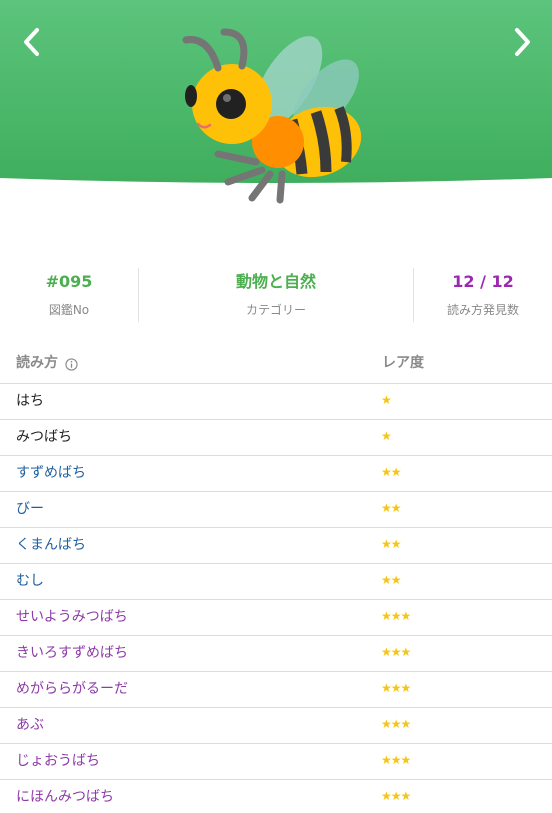 The height and width of the screenshot is (813, 552). What do you see at coordinates (276, 365) in the screenshot?
I see `table-header: 読み方 レア度` at bounding box center [276, 365].